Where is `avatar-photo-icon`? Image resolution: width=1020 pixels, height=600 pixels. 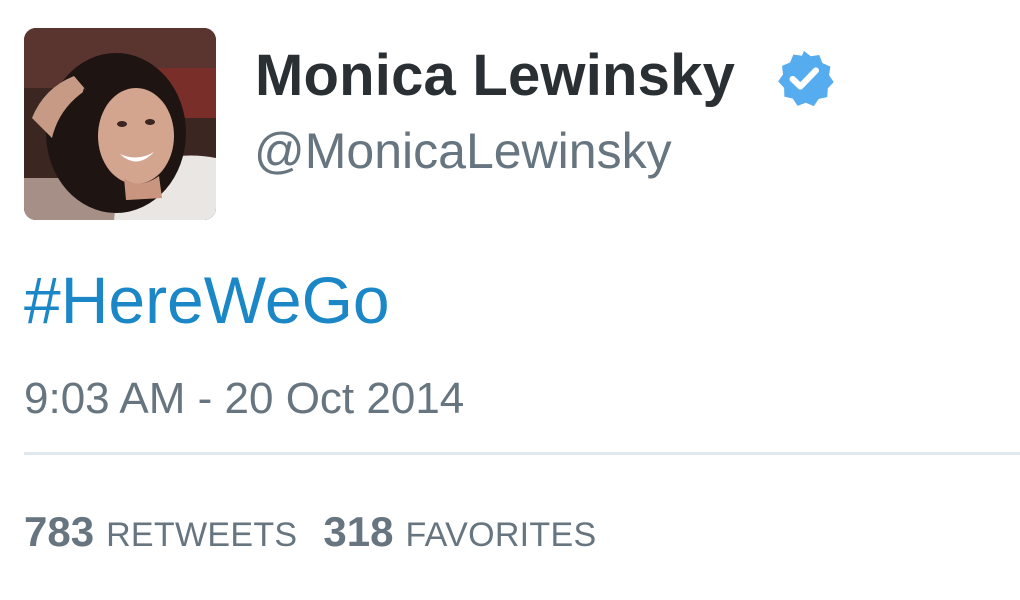 avatar-photo-icon is located at coordinates (120, 124).